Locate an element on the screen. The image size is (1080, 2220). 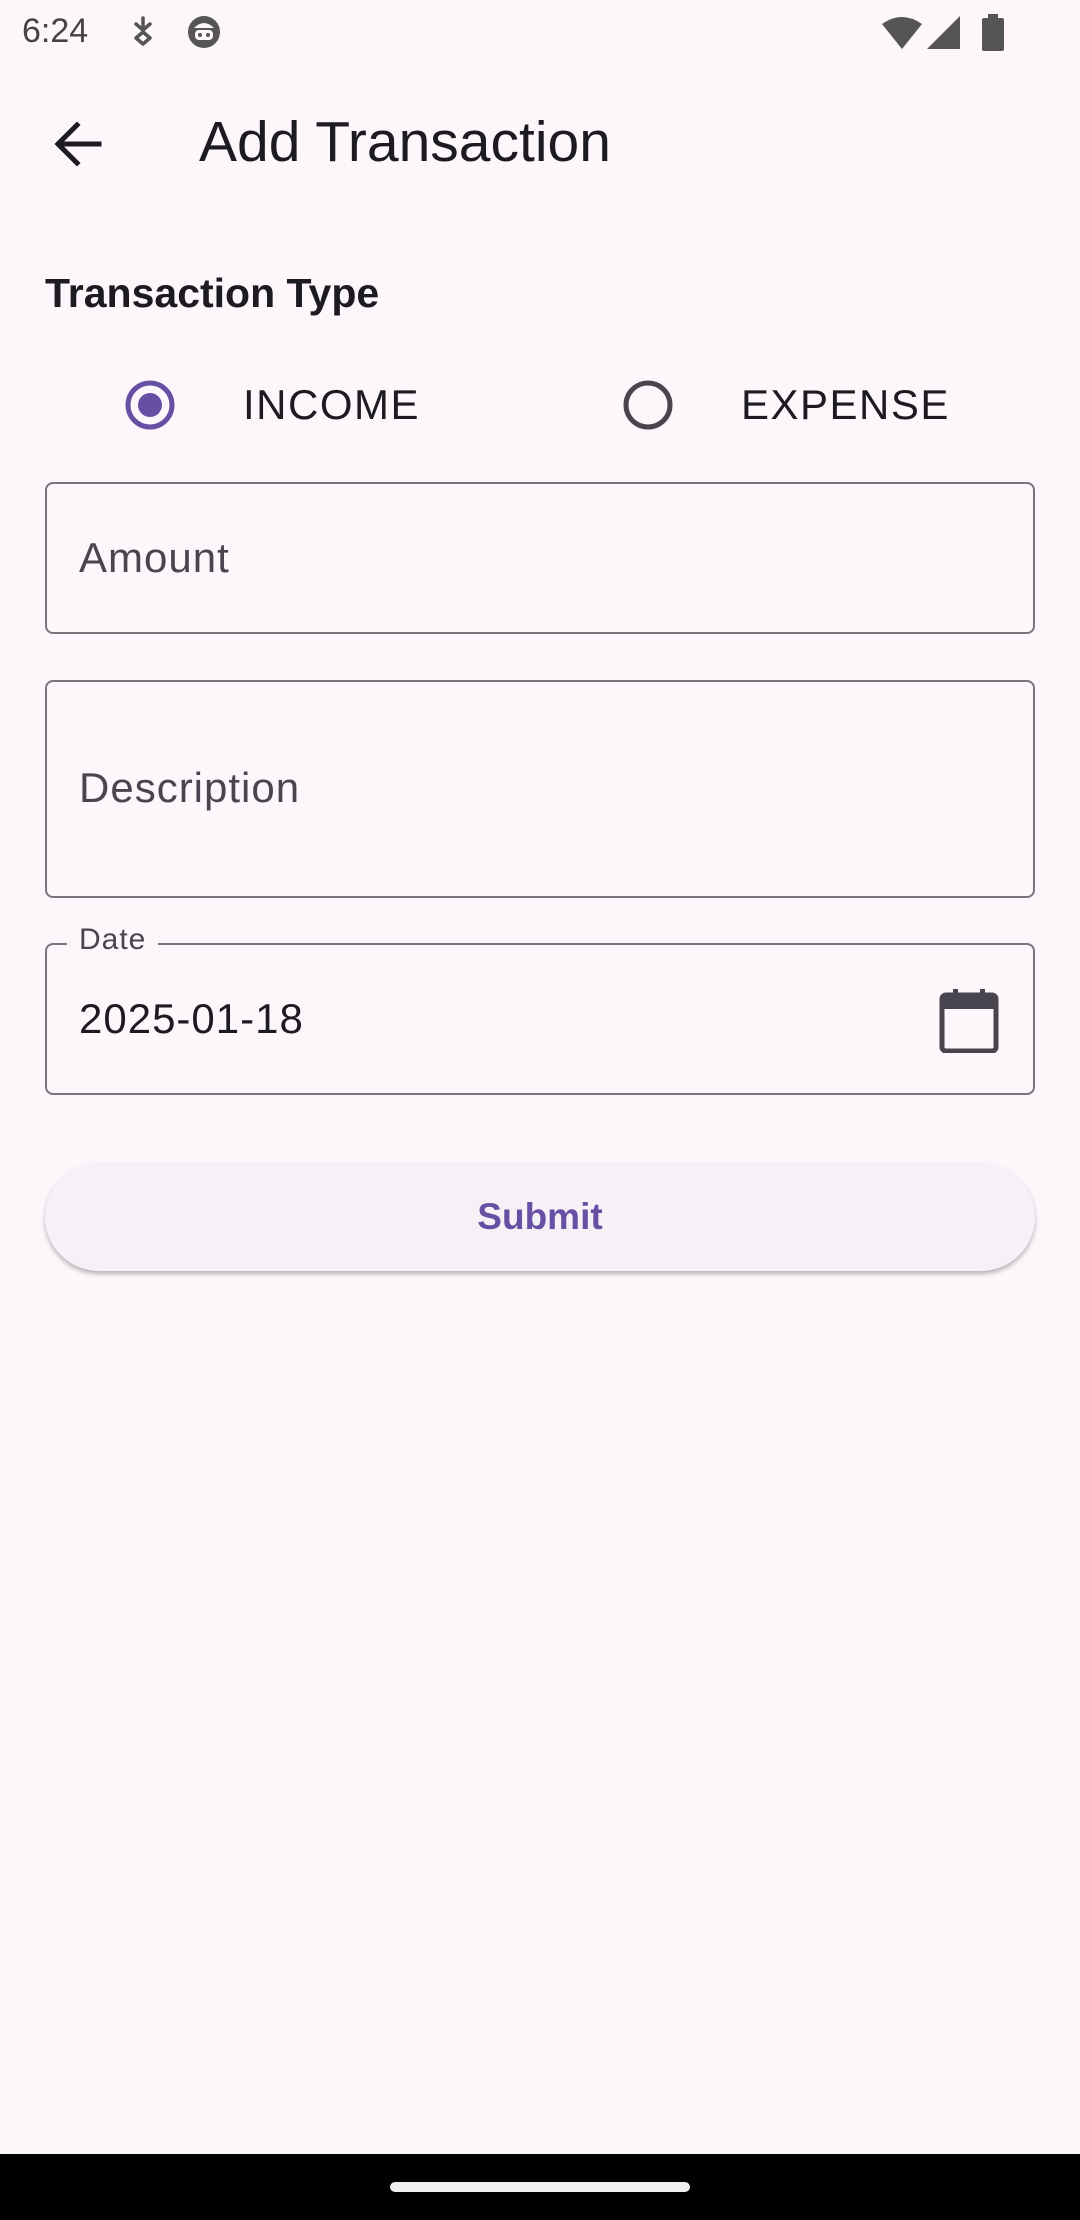
status-time: 6:24 is located at coordinates (55, 31).